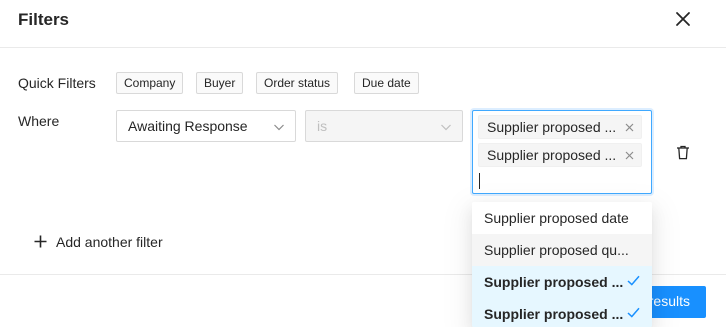 Image resolution: width=726 pixels, height=327 pixels. I want to click on dropdown-option: Supplier proposed date, so click(562, 218).